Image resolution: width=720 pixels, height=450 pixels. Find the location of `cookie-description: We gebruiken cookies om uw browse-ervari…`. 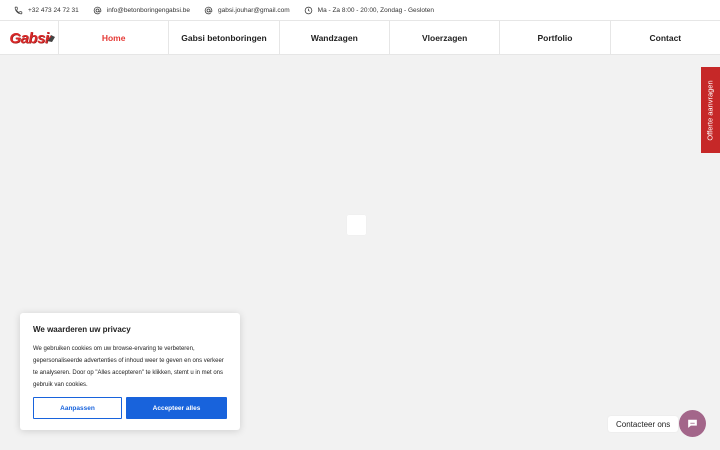

cookie-description: We gebruiken cookies om uw browse-ervari… is located at coordinates (128, 367).